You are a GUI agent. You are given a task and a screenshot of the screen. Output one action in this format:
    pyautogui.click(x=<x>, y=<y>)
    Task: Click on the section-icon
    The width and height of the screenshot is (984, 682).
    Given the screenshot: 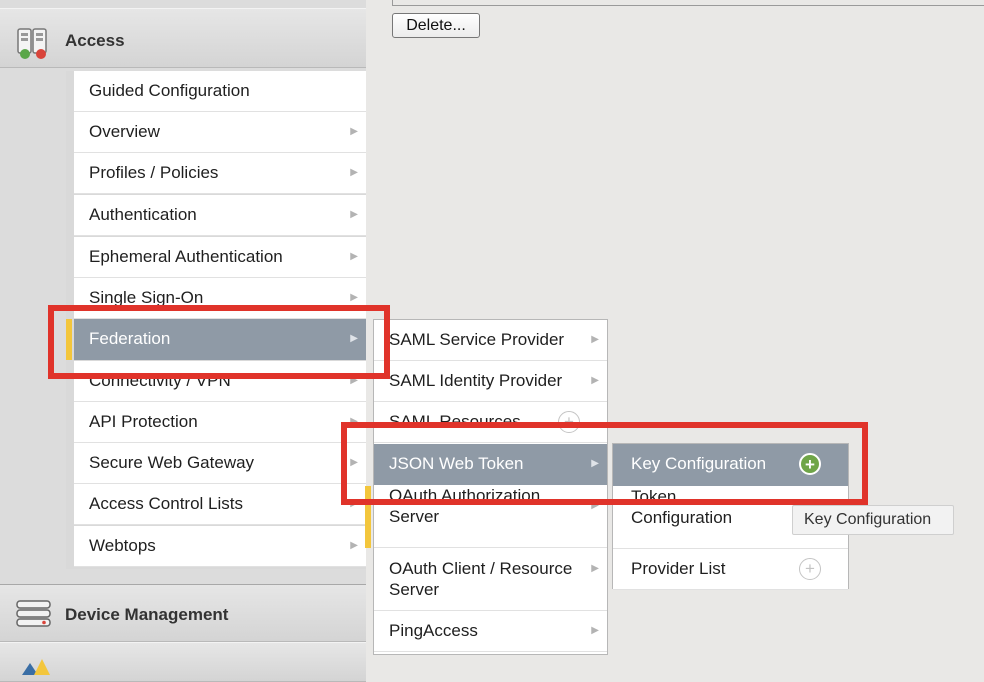 What is the action you would take?
    pyautogui.click(x=34, y=667)
    